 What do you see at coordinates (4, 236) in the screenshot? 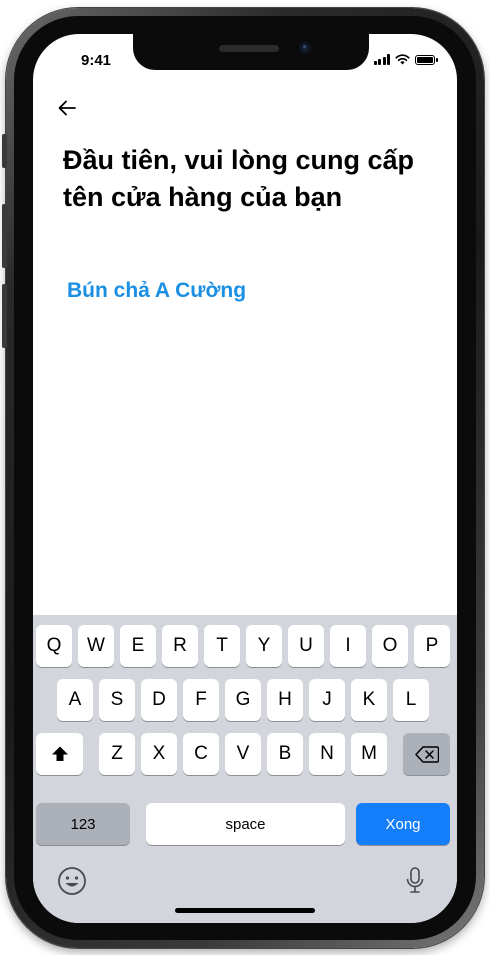
I see `volume-up-button` at bounding box center [4, 236].